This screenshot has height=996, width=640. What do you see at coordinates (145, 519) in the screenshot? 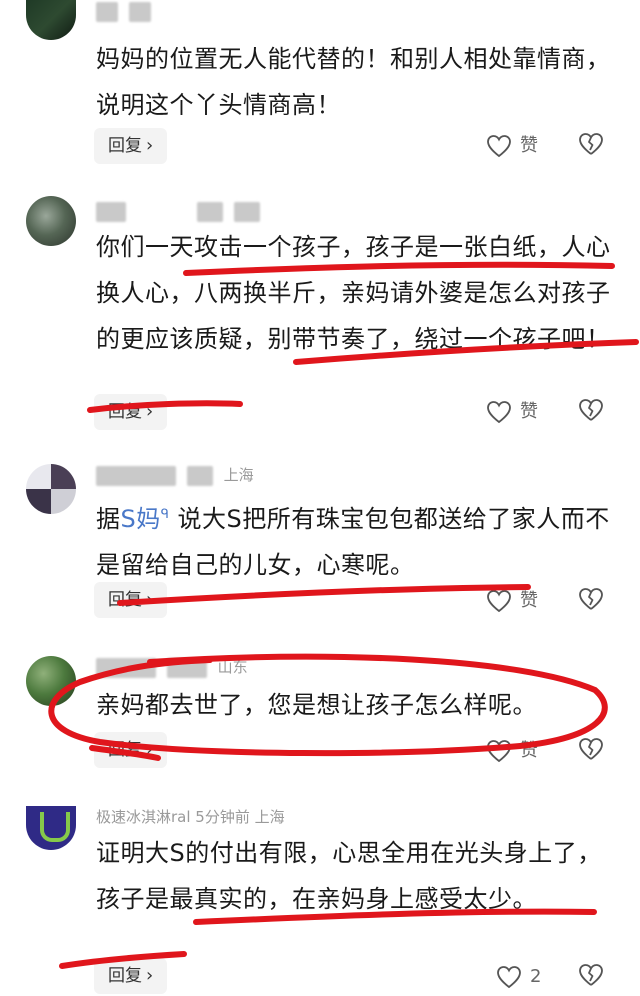
I see `mention-link: S妈ᑫ` at bounding box center [145, 519].